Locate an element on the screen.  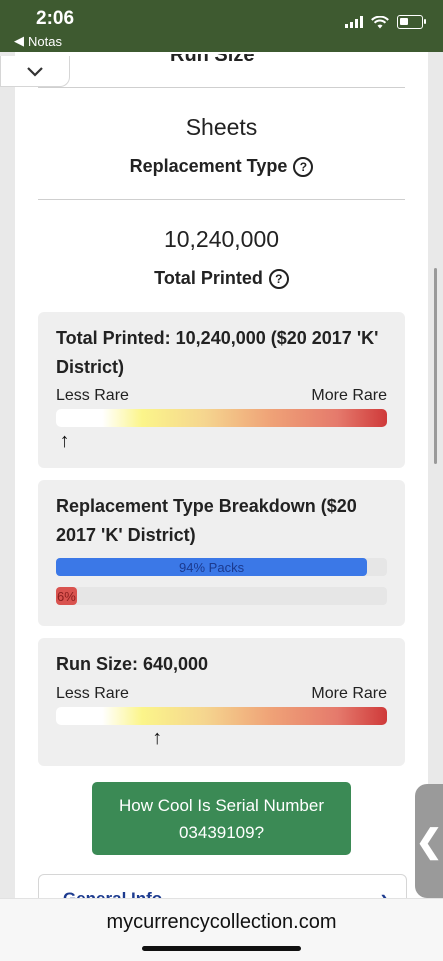
chevron-down-icon is located at coordinates (35, 71).